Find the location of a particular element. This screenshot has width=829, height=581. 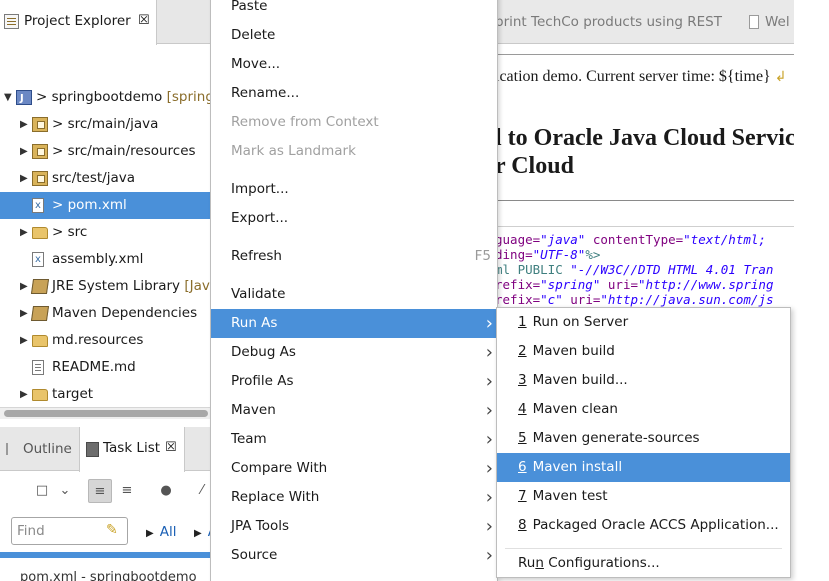

menu-item-run-as: Run As › is located at coordinates (354, 323).